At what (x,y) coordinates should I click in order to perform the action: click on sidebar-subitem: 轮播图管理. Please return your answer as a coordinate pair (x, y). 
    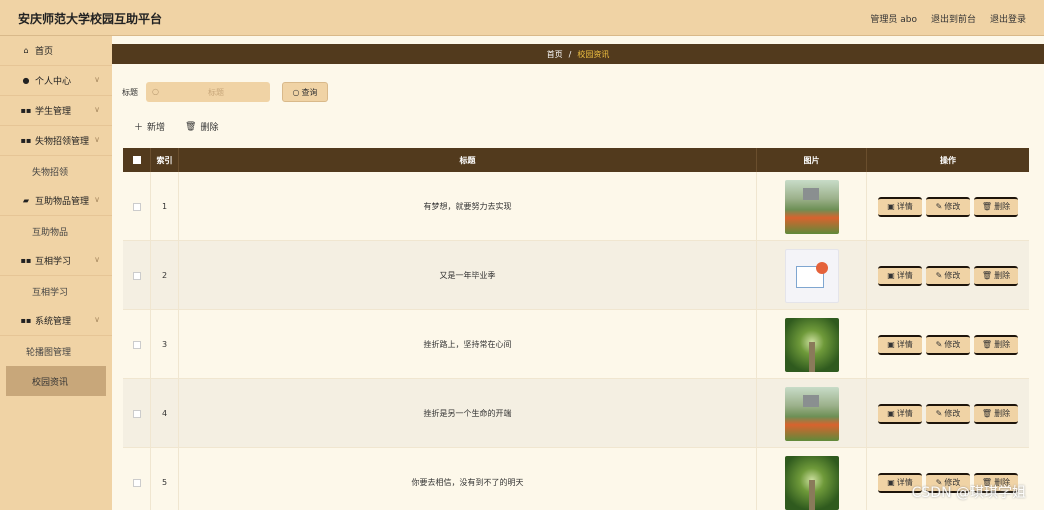
    Looking at the image, I should click on (56, 351).